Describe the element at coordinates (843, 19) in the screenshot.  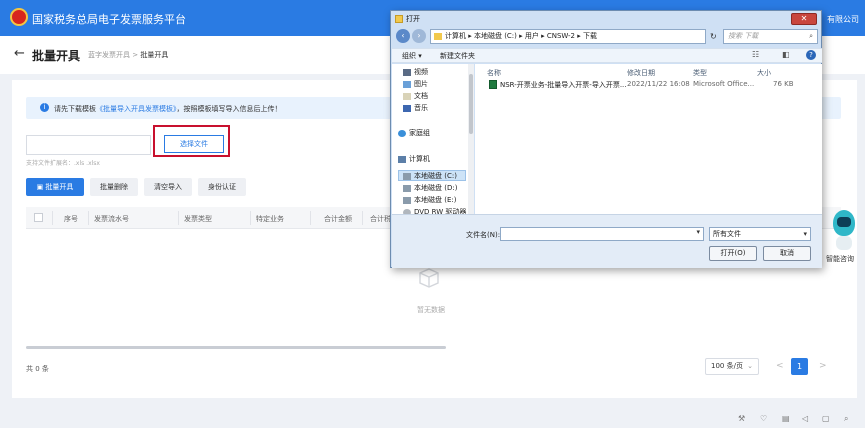
I see `company-name: 有限公司` at that location.